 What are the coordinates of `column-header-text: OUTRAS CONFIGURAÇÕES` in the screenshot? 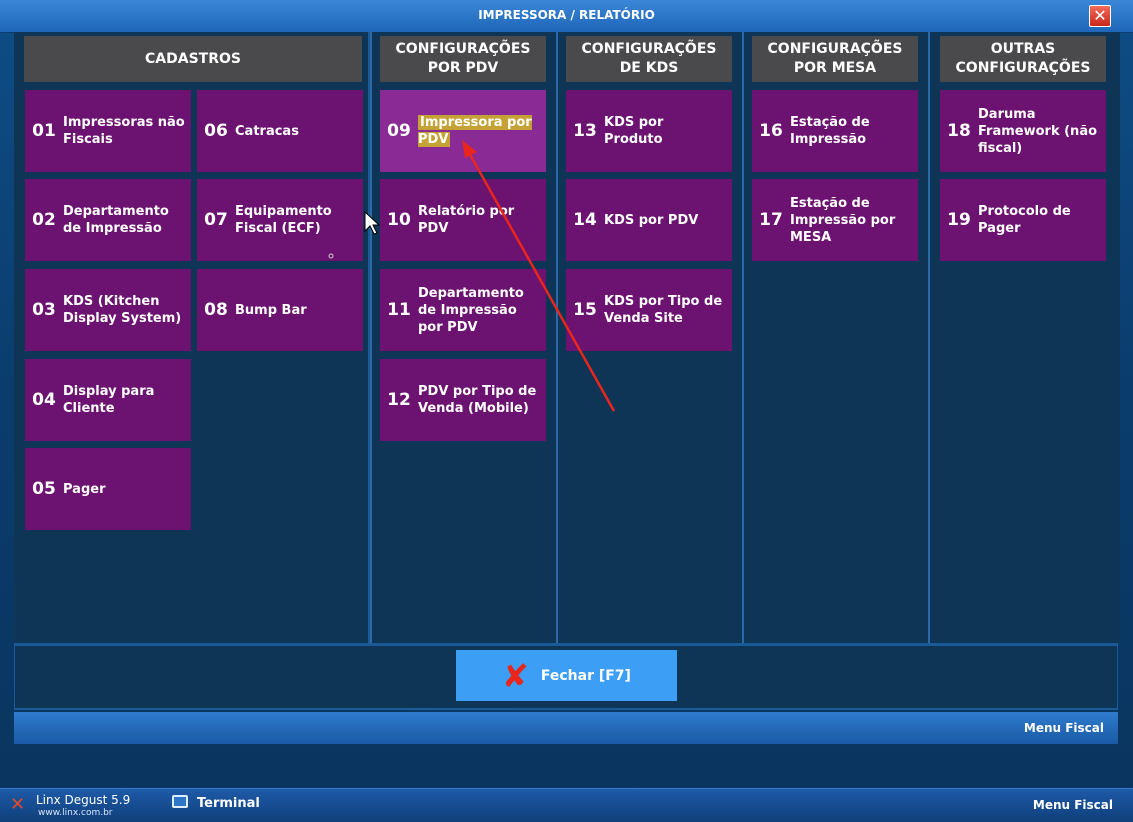 It's located at (1023, 58).